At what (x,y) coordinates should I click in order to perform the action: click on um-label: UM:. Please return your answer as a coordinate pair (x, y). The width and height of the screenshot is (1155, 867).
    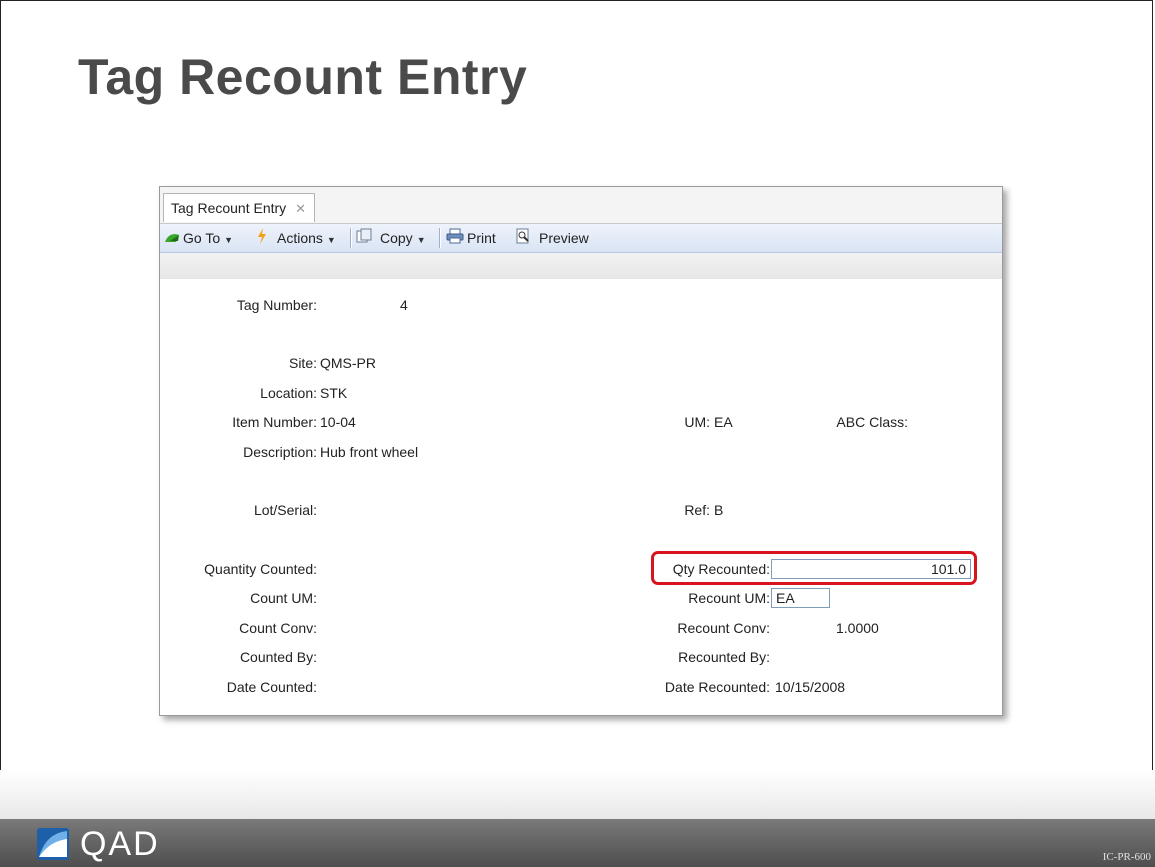
    Looking at the image, I should click on (697, 422).